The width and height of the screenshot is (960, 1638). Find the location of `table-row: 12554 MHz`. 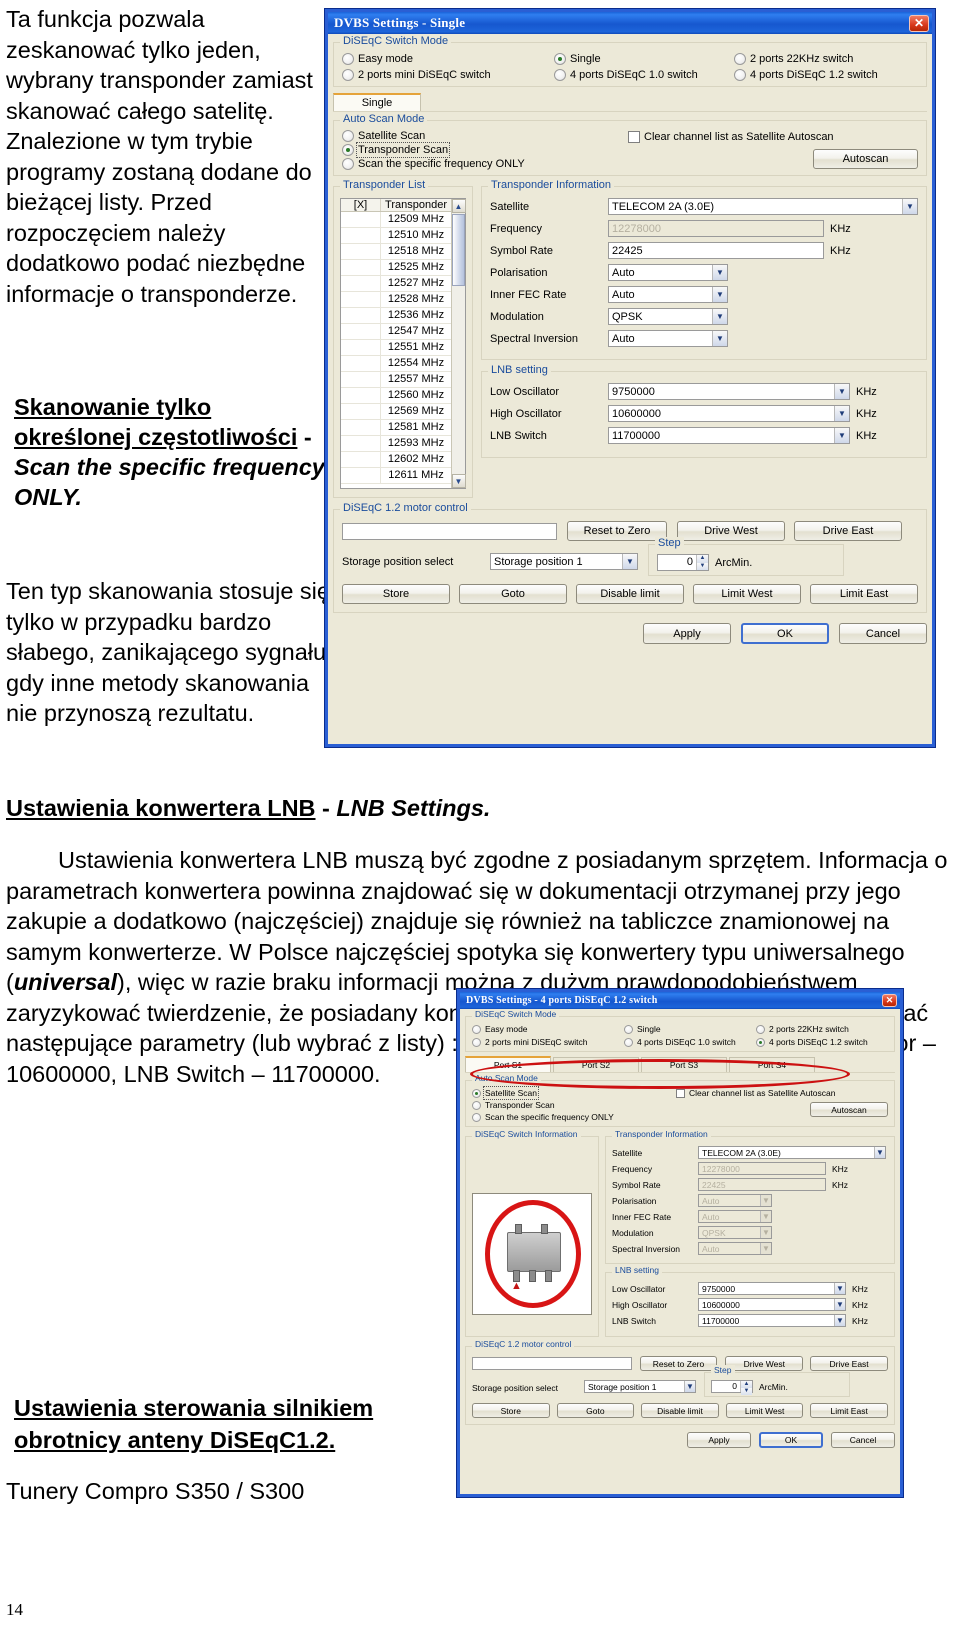

table-row: 12554 MHz is located at coordinates (396, 364).